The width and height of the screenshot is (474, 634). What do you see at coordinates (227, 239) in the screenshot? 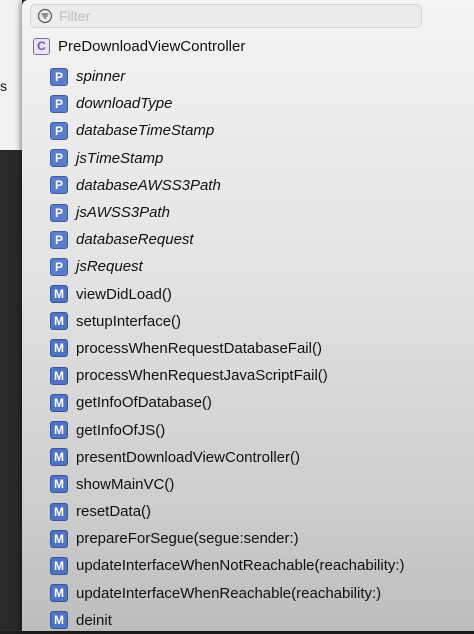
I see `property-item: PdatabaseRequest` at bounding box center [227, 239].